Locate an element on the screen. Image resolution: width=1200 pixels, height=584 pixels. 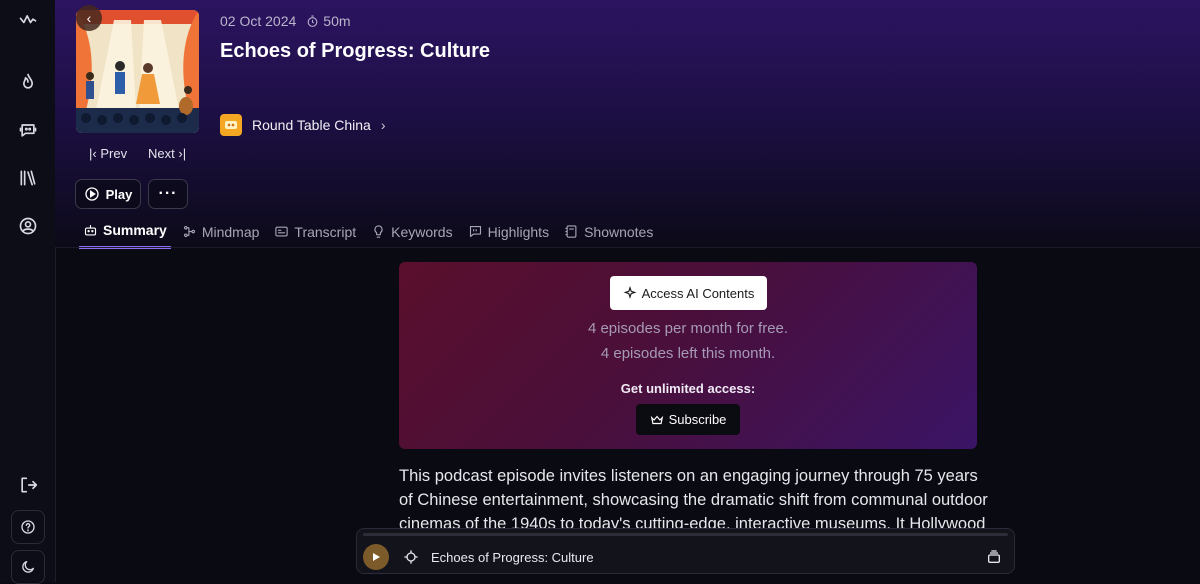
tab-keywords: Keywords is located at coordinates (411, 234).